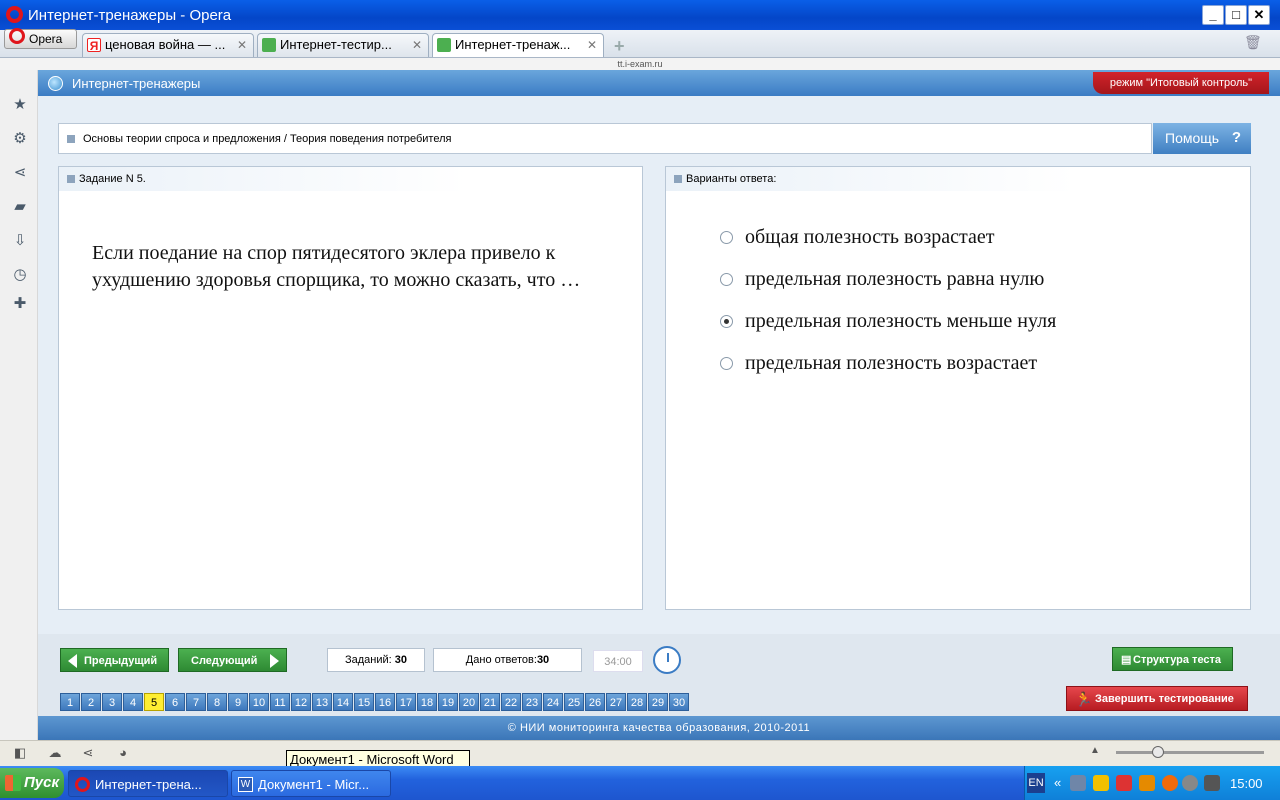 This screenshot has height=800, width=1280. Describe the element at coordinates (20, 304) in the screenshot. I see `add-panel-plus-icon: ✚` at that location.